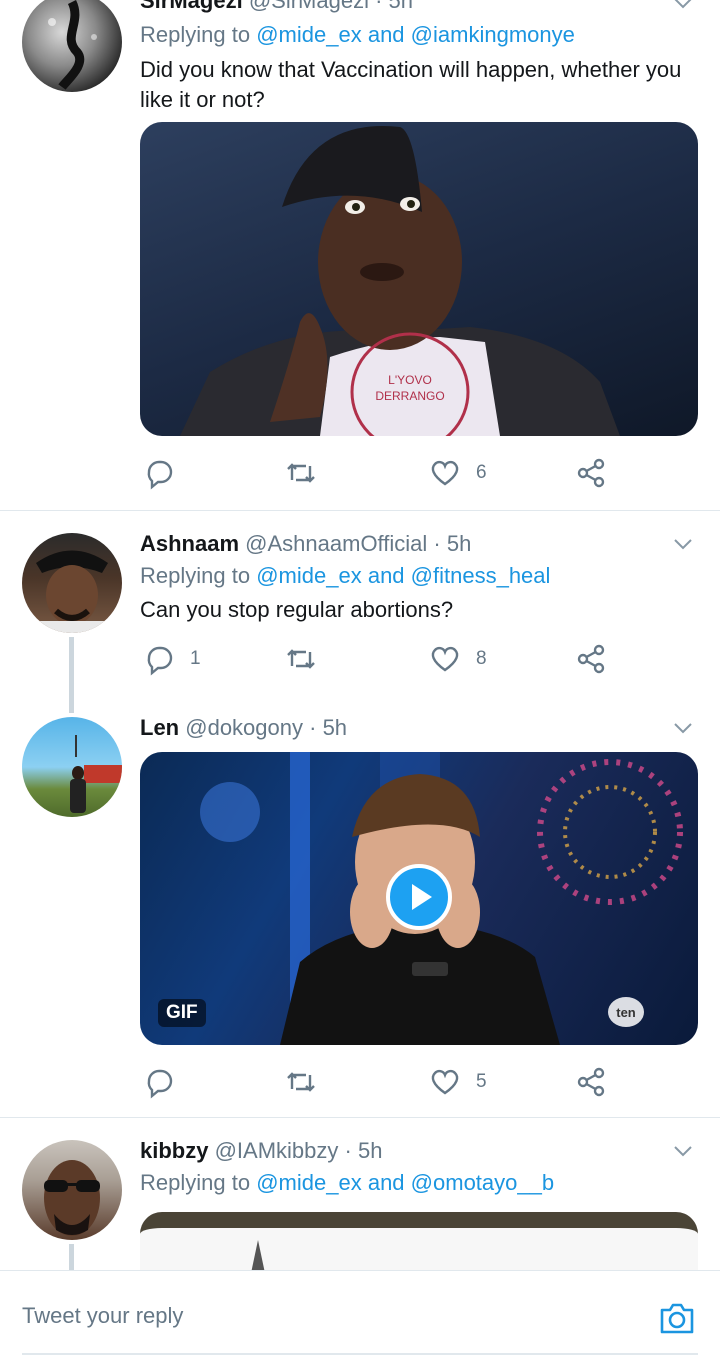 The width and height of the screenshot is (720, 1364). What do you see at coordinates (380, 659) in the screenshot?
I see `tweet-actions: 1 8` at bounding box center [380, 659].